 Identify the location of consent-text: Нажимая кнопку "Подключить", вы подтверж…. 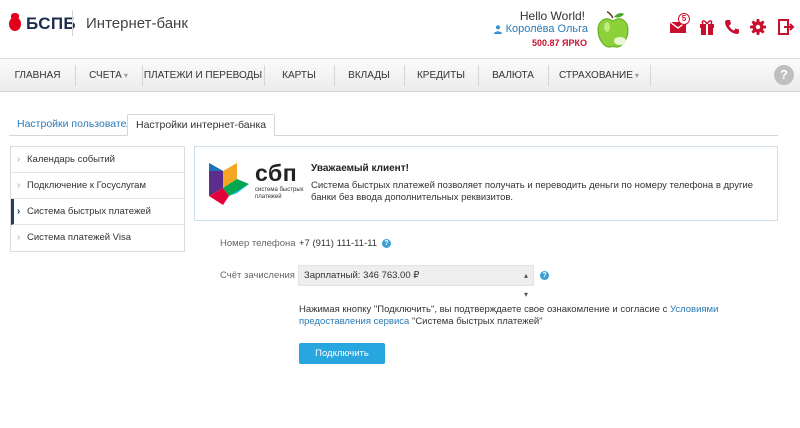
(509, 315).